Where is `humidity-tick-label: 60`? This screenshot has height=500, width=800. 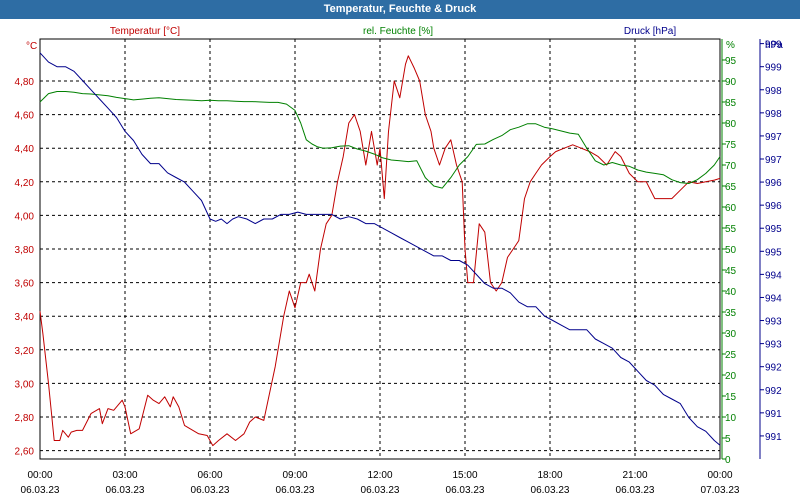
humidity-tick-label: 60 is located at coordinates (731, 208).